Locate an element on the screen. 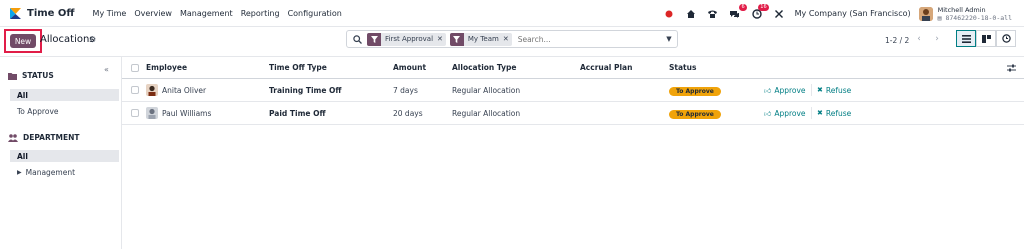  new-button: New is located at coordinates (23, 41).